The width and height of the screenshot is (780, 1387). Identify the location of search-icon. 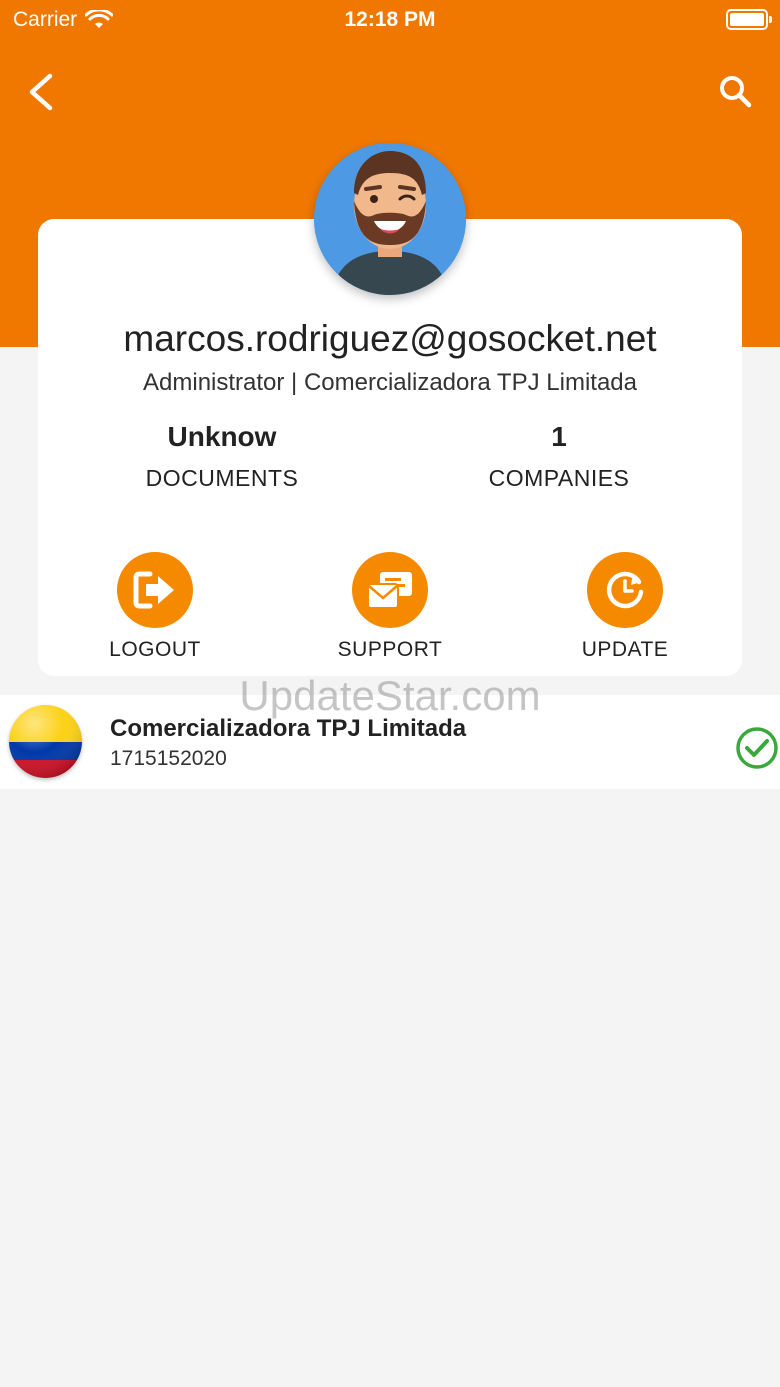
(736, 92).